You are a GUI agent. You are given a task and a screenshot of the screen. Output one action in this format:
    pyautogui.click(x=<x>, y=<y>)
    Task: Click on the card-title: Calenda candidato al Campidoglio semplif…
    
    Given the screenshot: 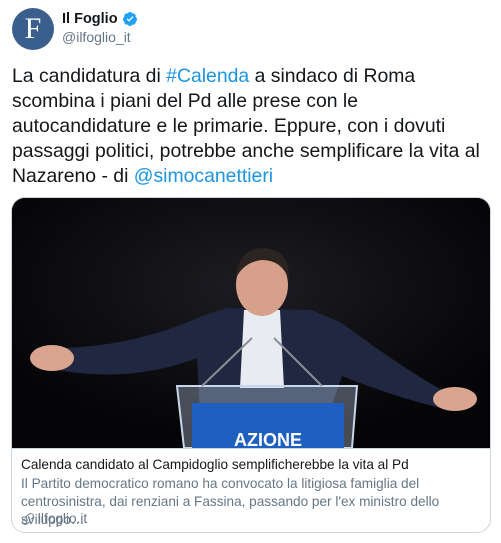 What is the action you would take?
    pyautogui.click(x=215, y=464)
    